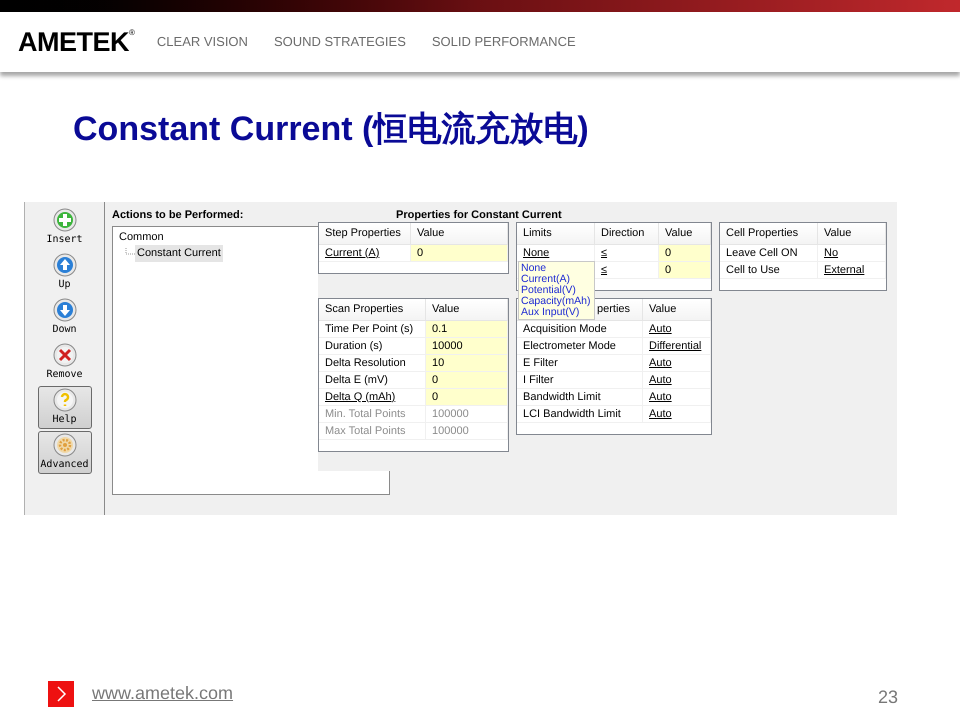  I want to click on toolbar-button: Help, so click(65, 407).